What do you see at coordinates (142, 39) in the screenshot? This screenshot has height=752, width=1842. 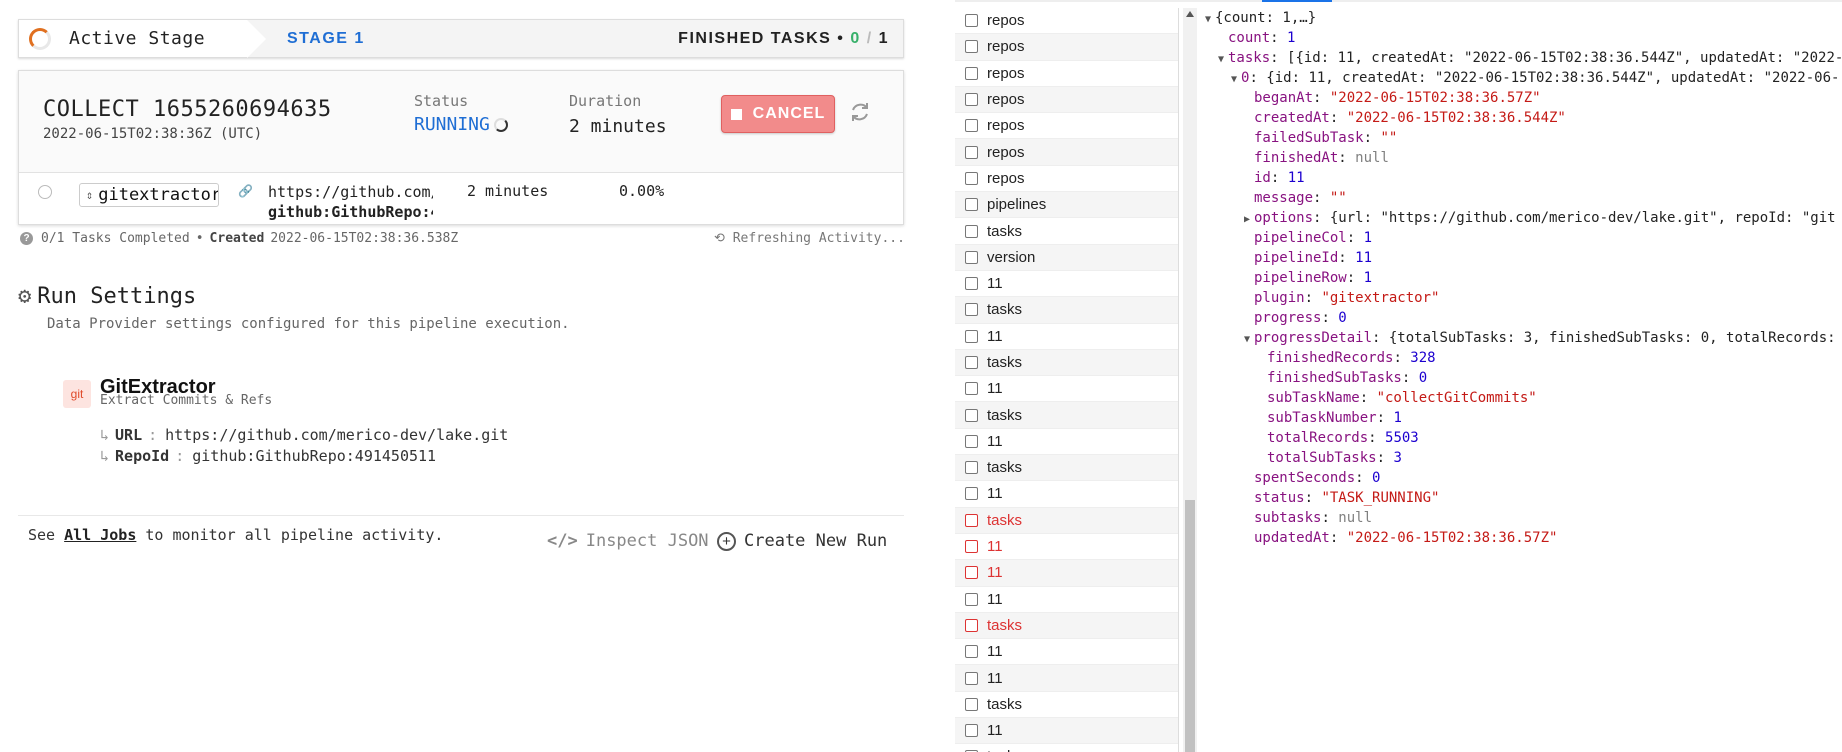 I see `active-stage-section: Active Stage` at bounding box center [142, 39].